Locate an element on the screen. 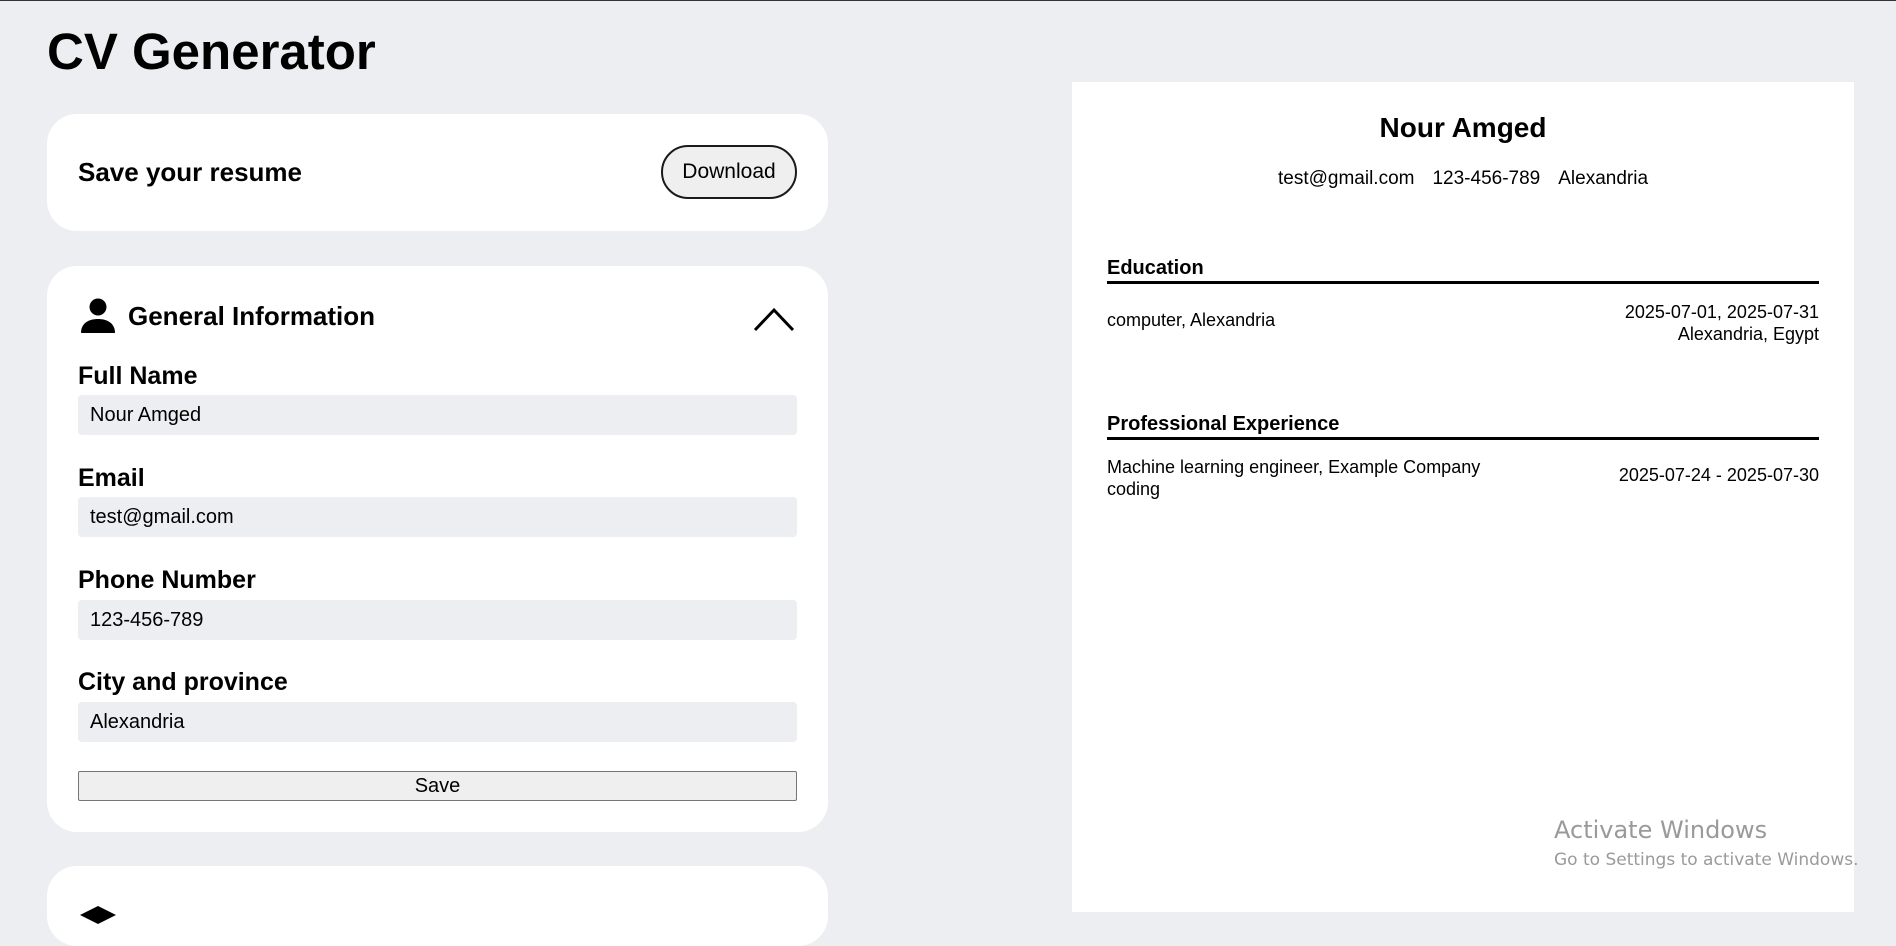 The height and width of the screenshot is (946, 1896). phone-number-input is located at coordinates (437, 620).